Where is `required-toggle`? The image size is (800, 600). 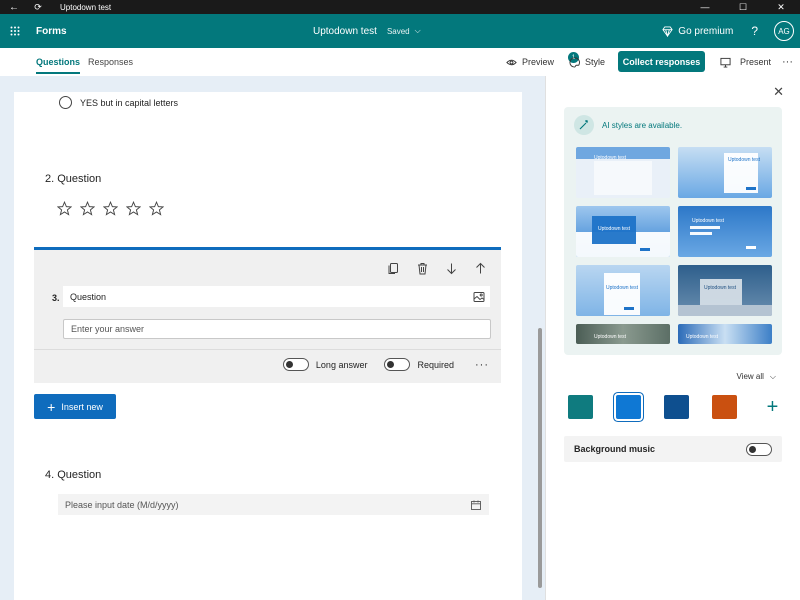 required-toggle is located at coordinates (397, 364).